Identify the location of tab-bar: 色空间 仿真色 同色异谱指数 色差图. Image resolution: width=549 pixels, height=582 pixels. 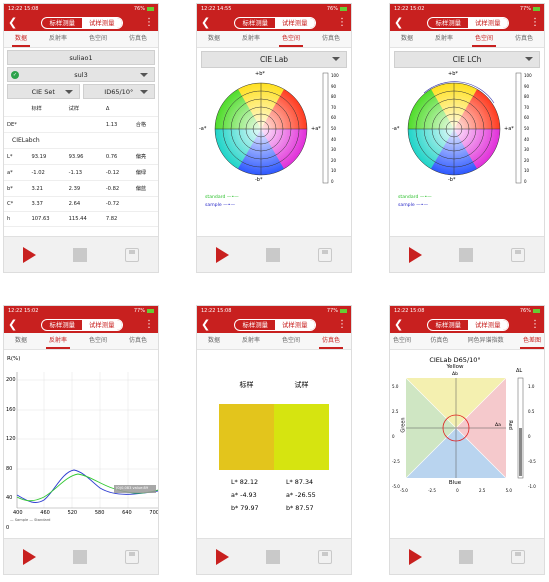
(467, 341).